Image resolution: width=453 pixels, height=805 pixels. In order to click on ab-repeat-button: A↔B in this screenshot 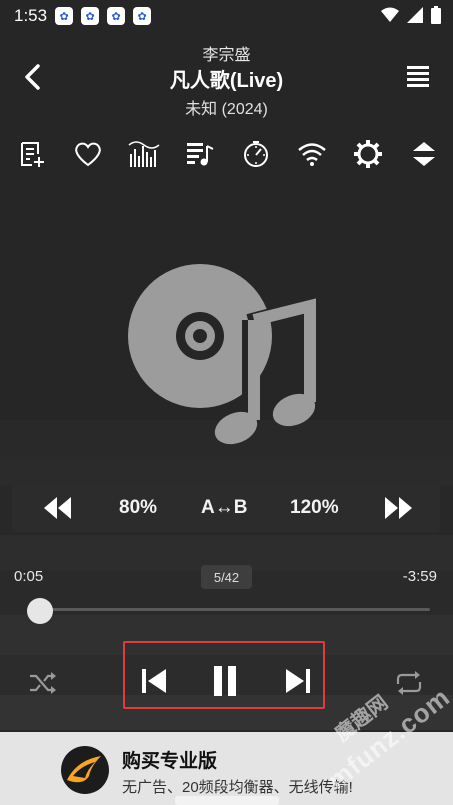, I will do `click(224, 508)`.